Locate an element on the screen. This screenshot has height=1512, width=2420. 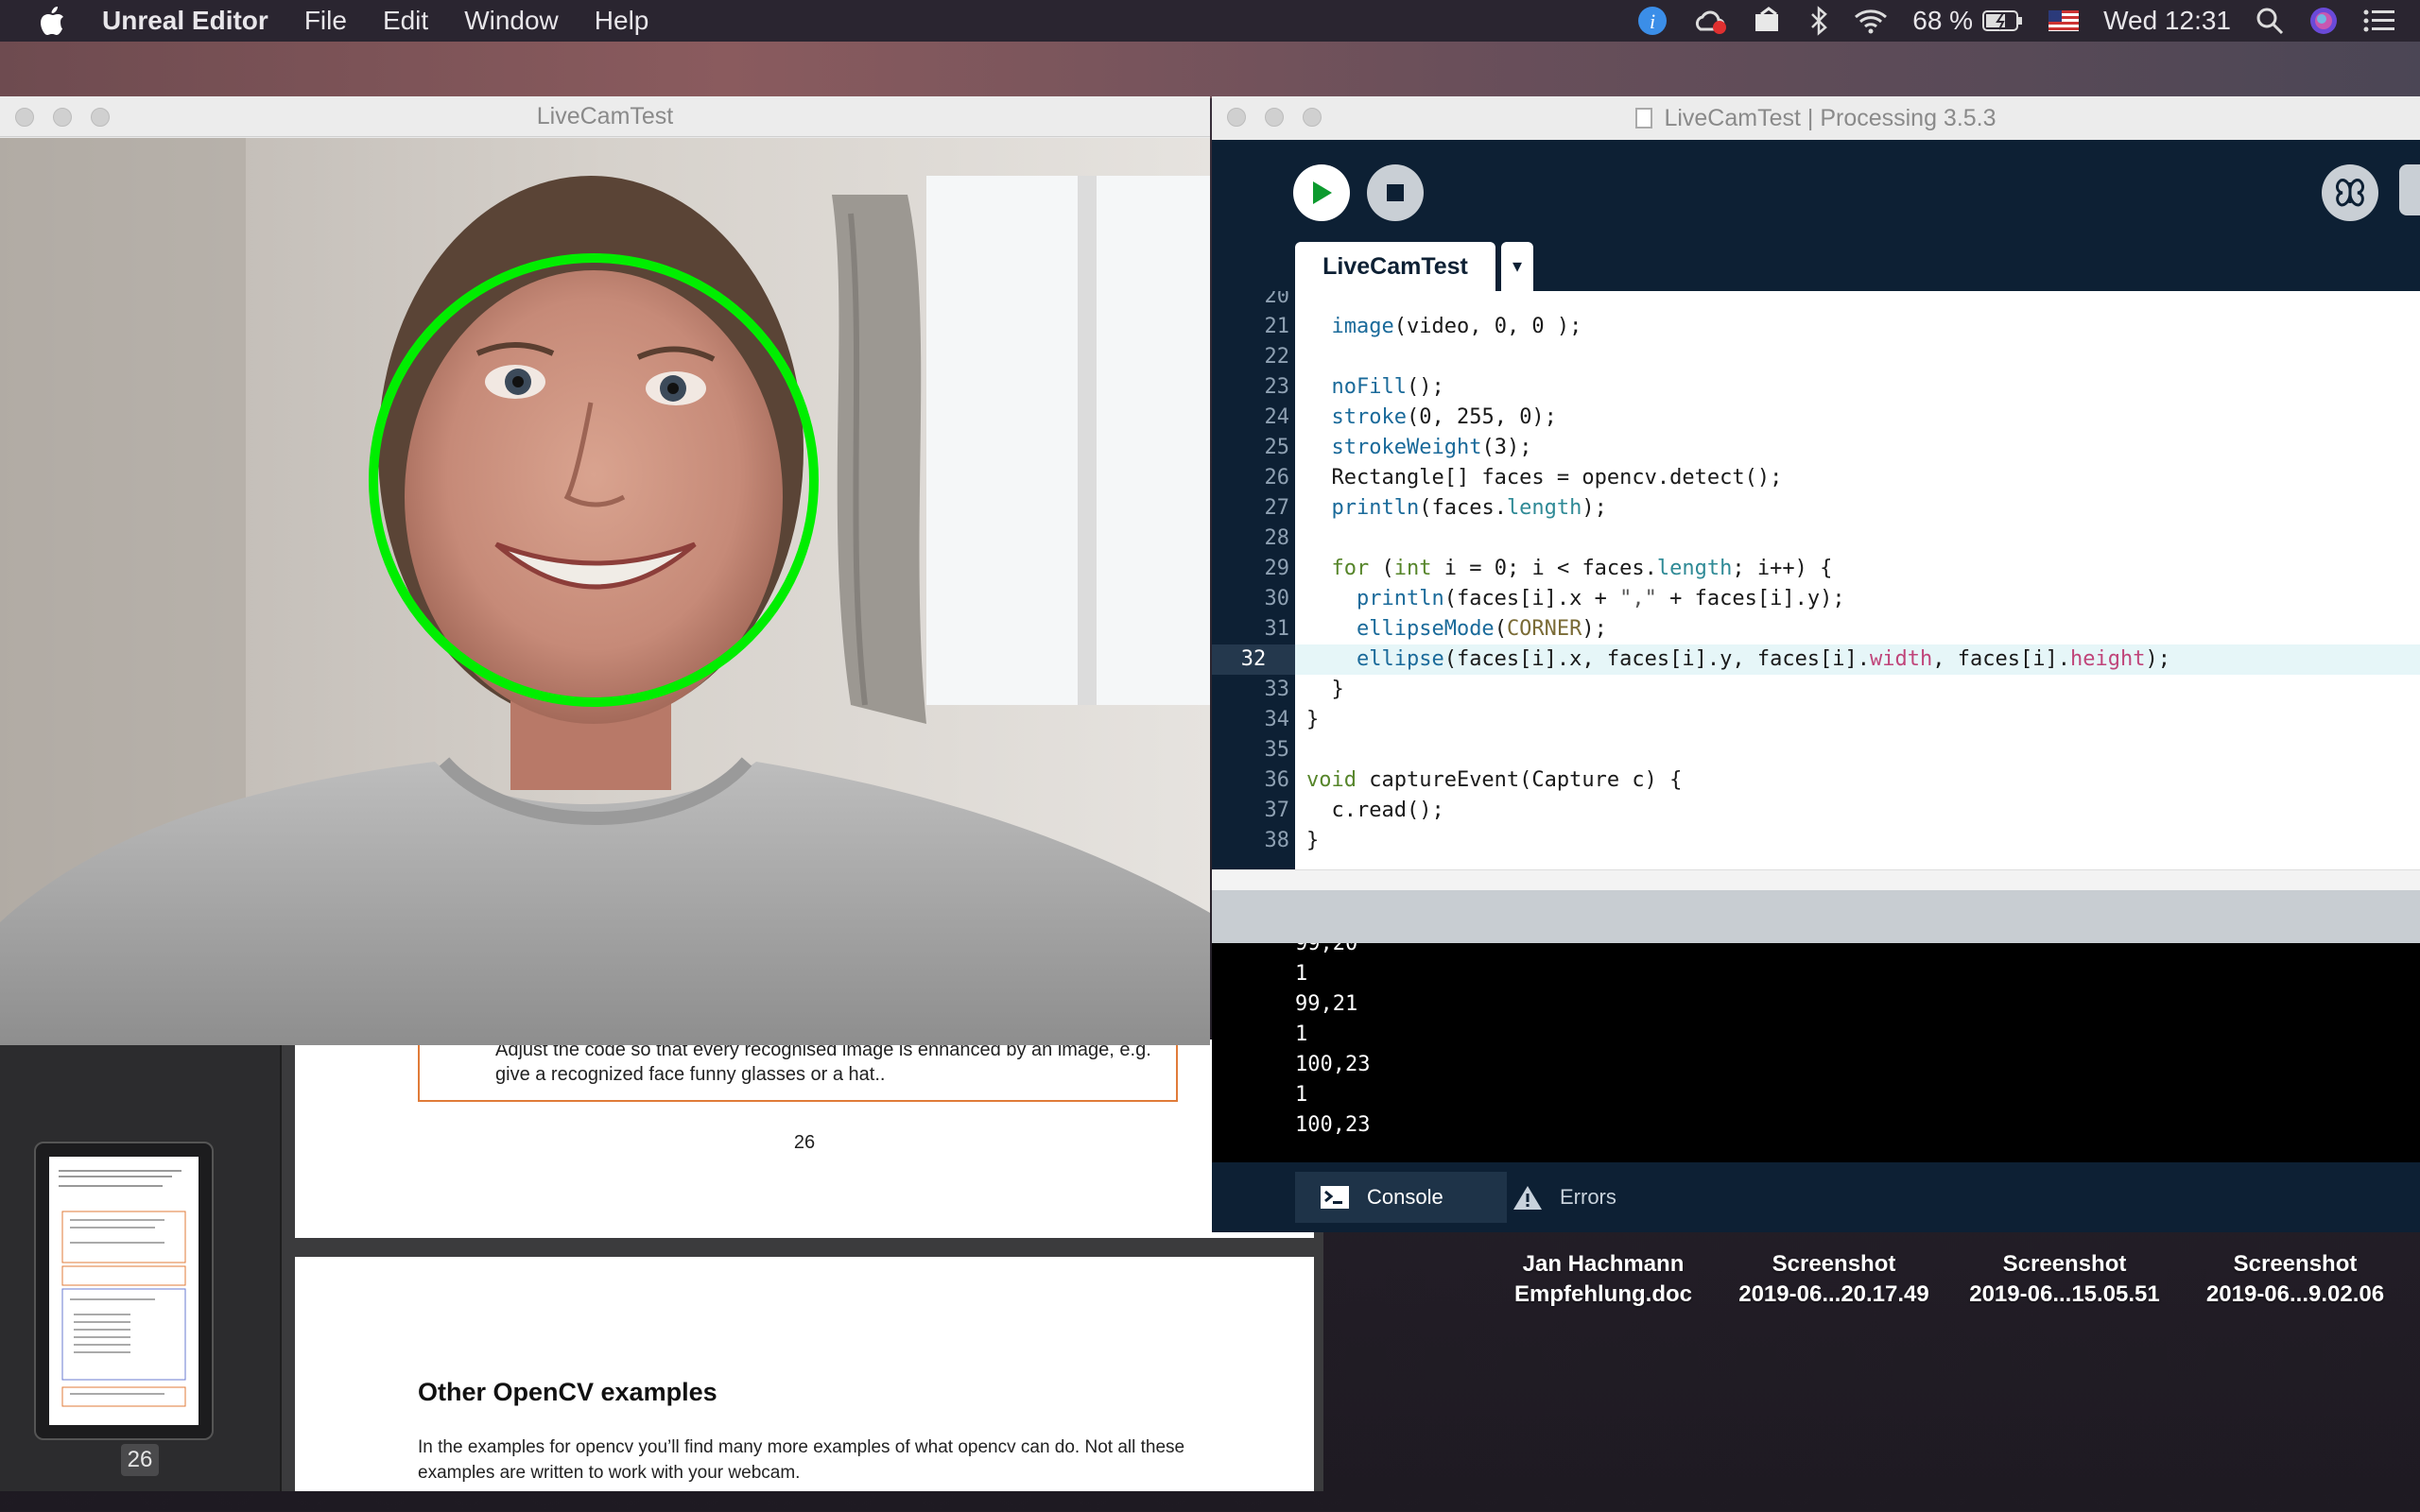
apple-menu-icon is located at coordinates (57, 21).